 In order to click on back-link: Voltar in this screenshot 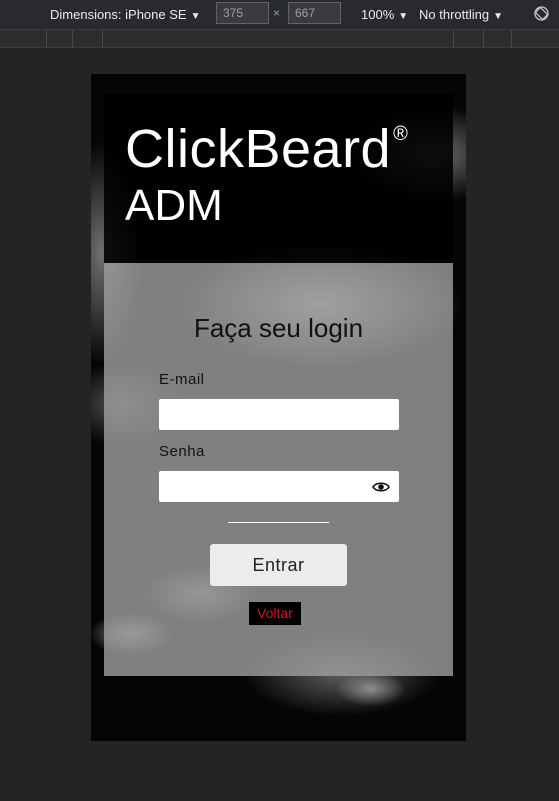, I will do `click(275, 613)`.